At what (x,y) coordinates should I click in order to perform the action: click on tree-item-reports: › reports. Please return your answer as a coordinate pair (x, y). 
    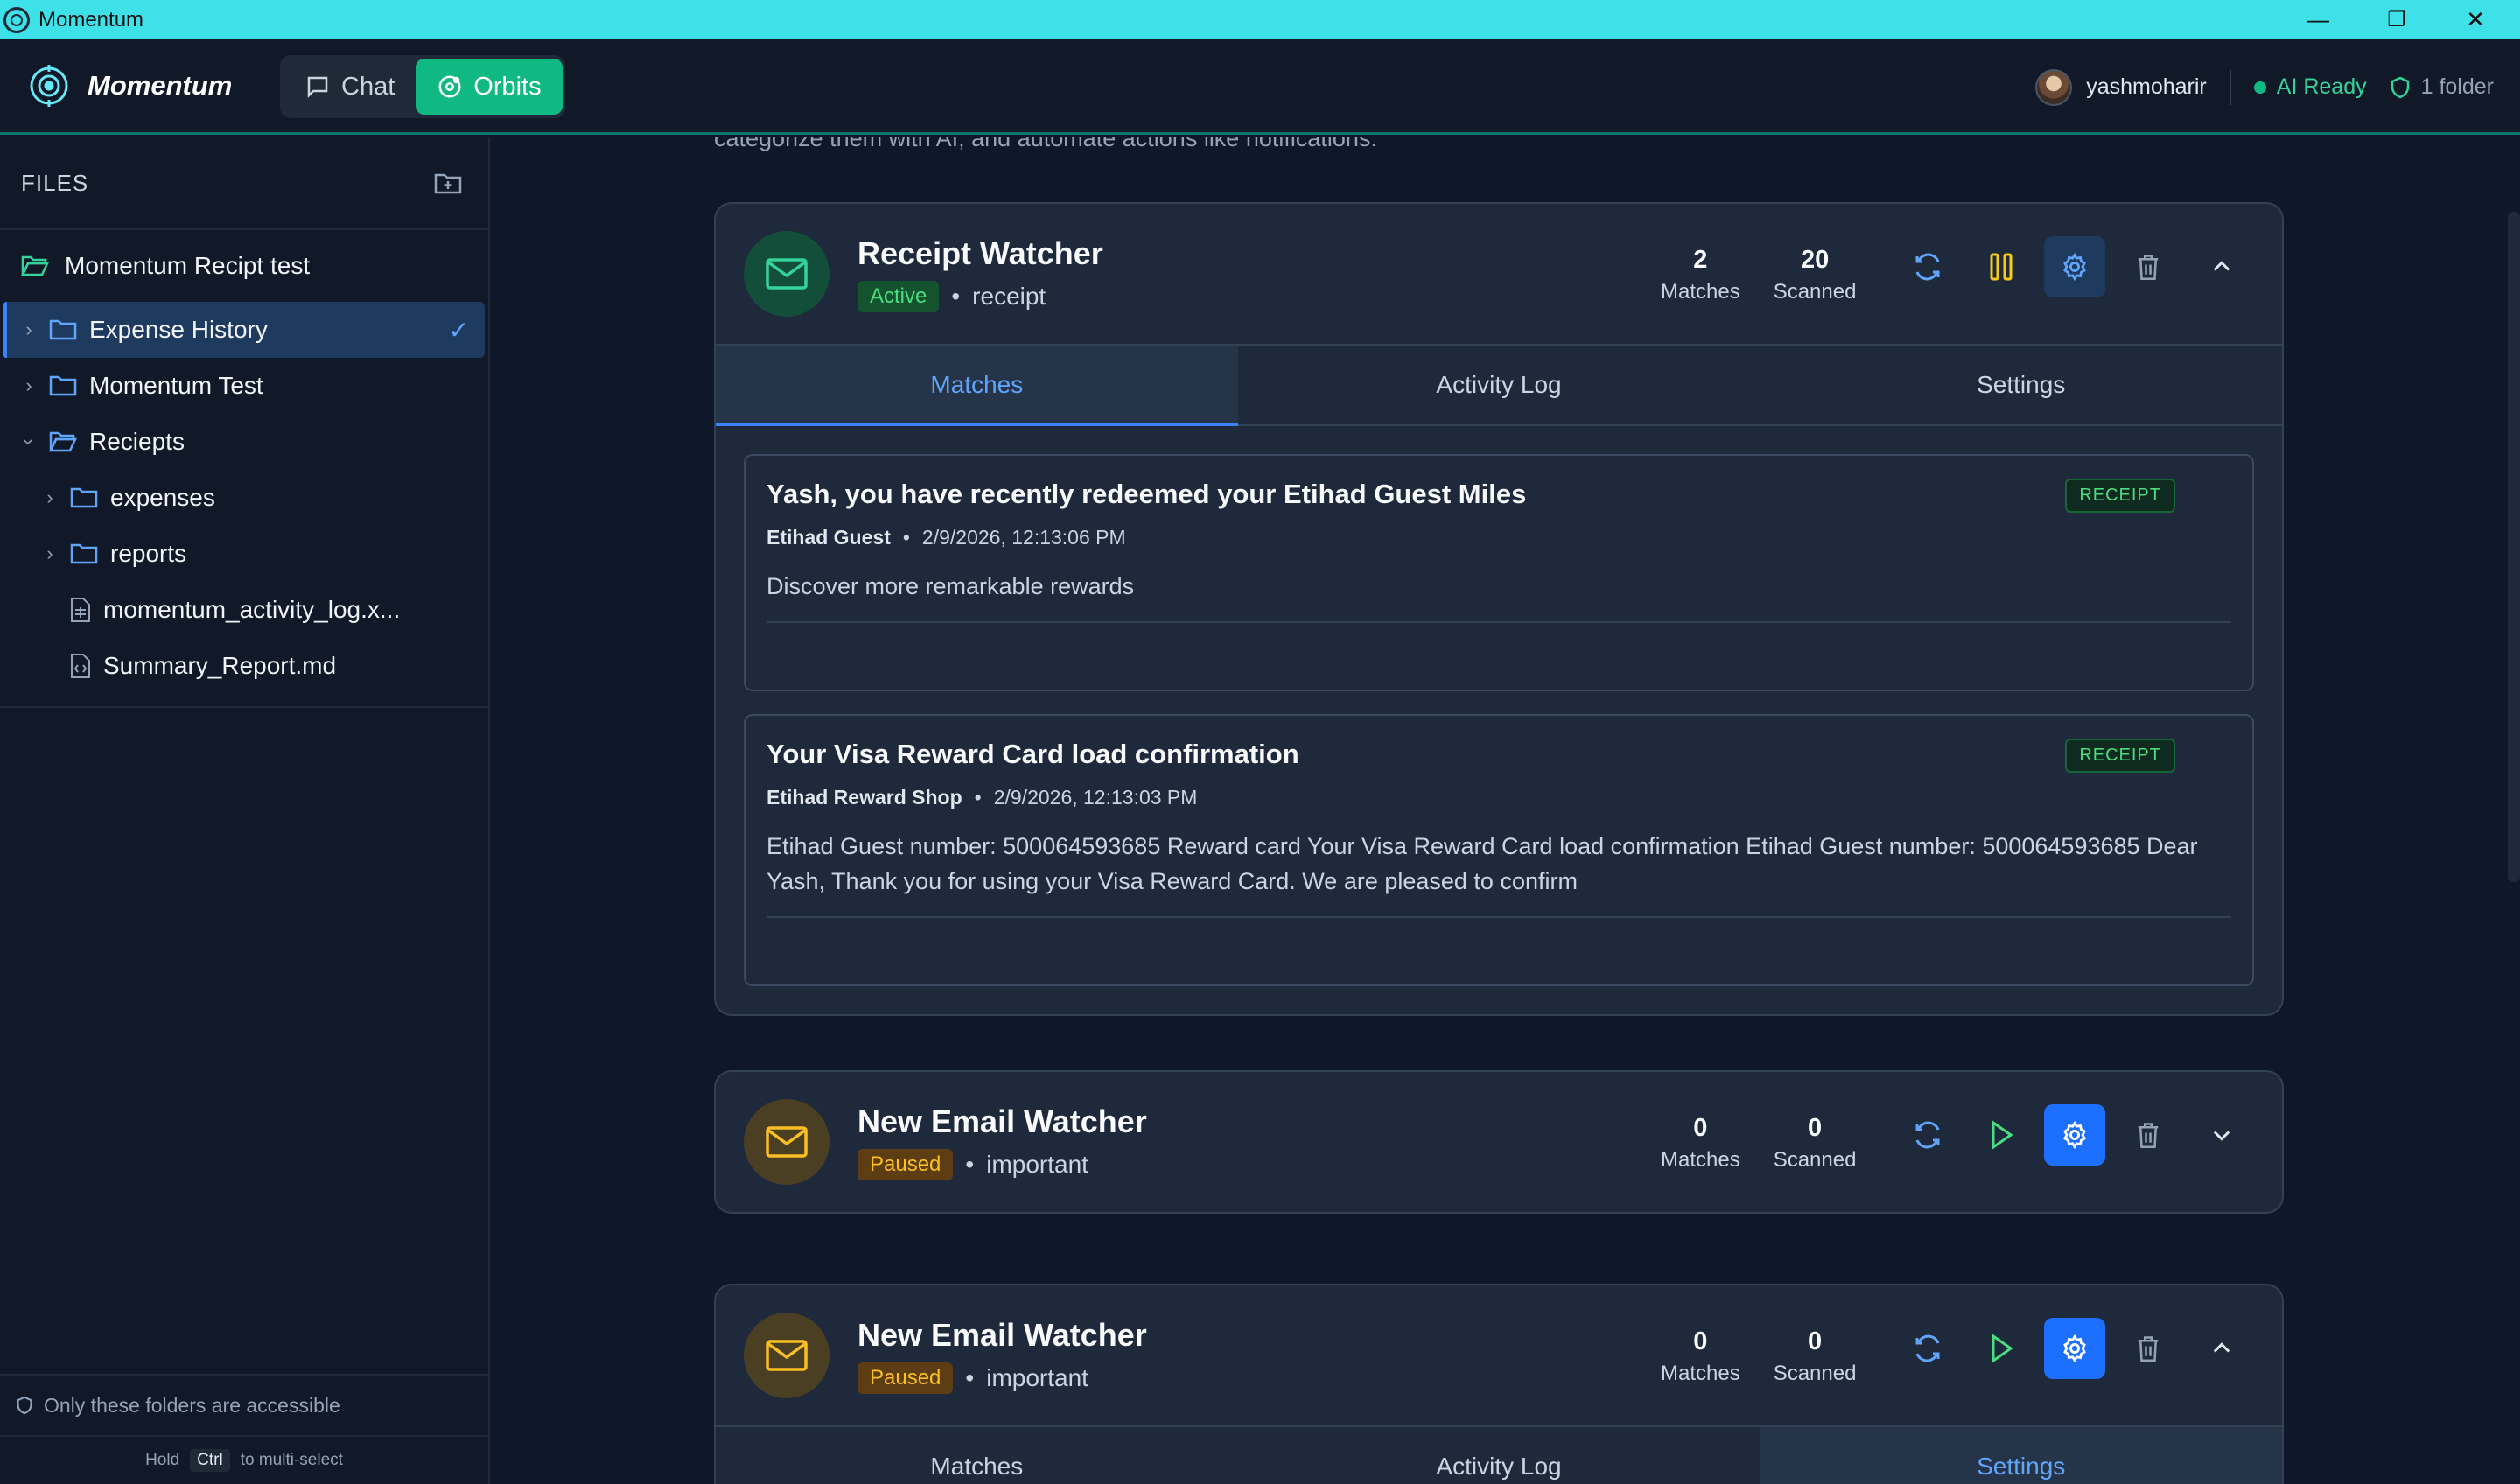
    Looking at the image, I should click on (244, 554).